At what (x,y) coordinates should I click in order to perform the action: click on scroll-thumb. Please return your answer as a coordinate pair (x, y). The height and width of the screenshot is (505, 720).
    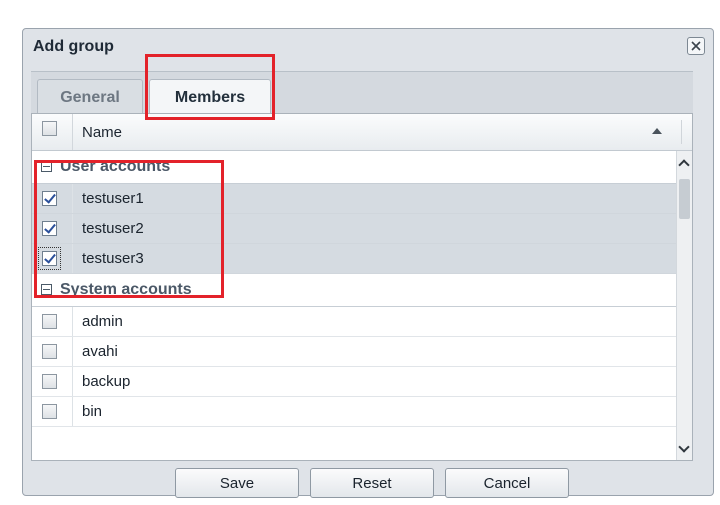
    Looking at the image, I should click on (684, 199).